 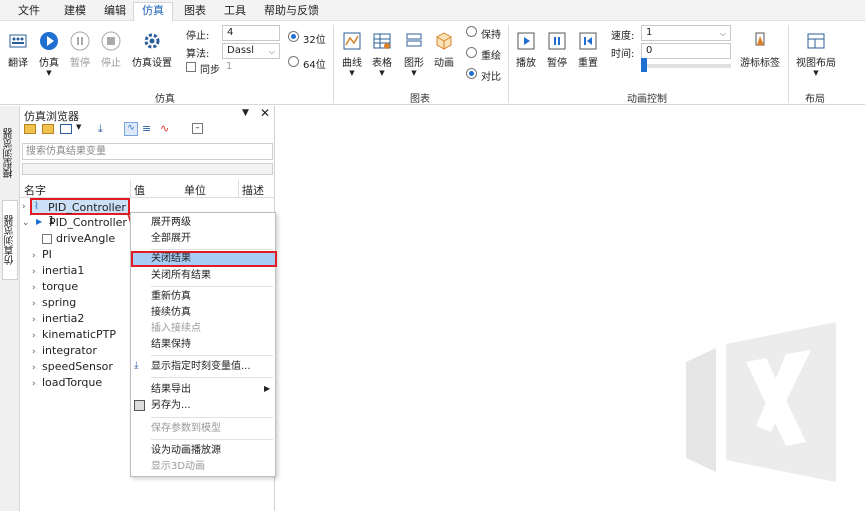 I want to click on time-slider-track, so click(x=686, y=66).